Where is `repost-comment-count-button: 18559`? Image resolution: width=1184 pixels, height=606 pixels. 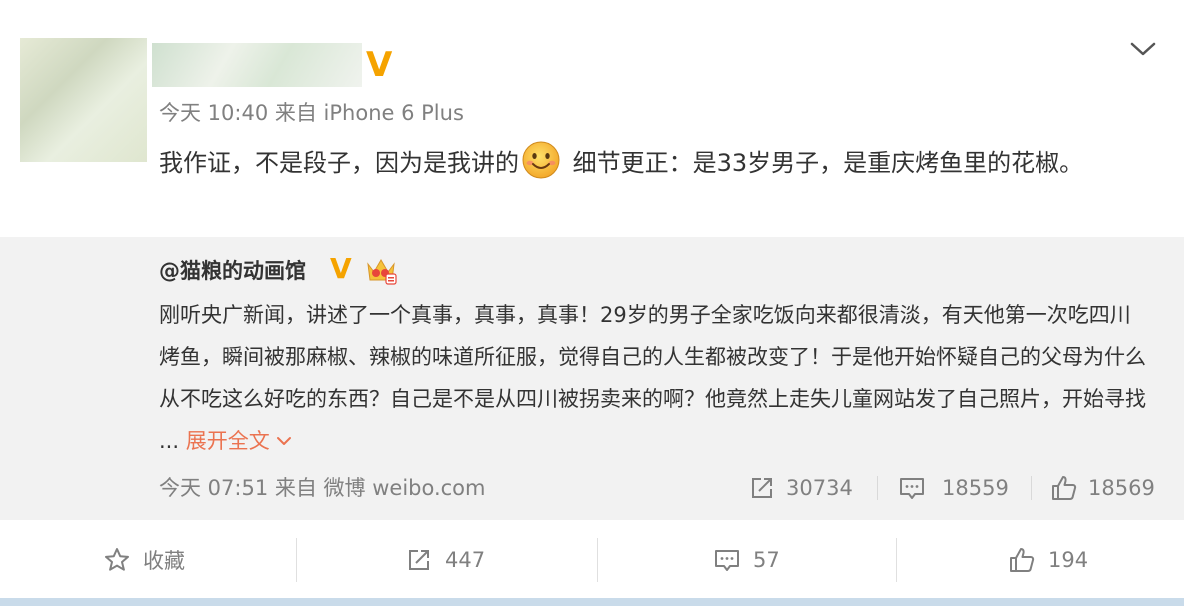 repost-comment-count-button: 18559 is located at coordinates (953, 488).